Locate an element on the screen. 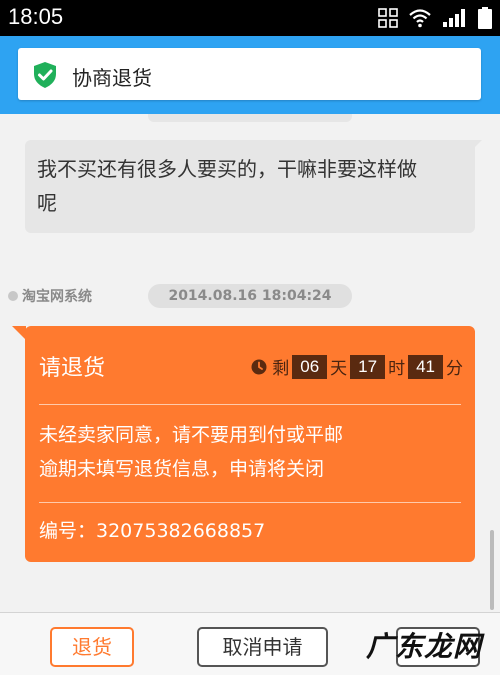 This screenshot has height=675, width=500. return-notice: 未经卖家同意，请不要用到付或平邮 逾期未填写退货信息，申请将关闭 is located at coordinates (191, 452).